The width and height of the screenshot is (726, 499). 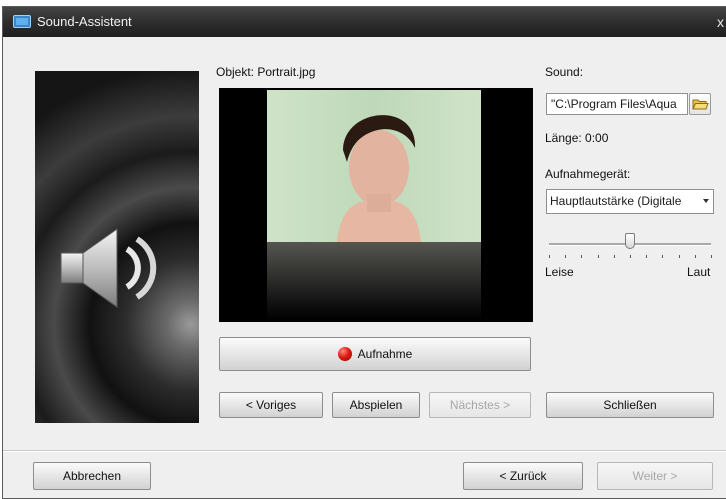 I want to click on browse-folder-button, so click(x=700, y=104).